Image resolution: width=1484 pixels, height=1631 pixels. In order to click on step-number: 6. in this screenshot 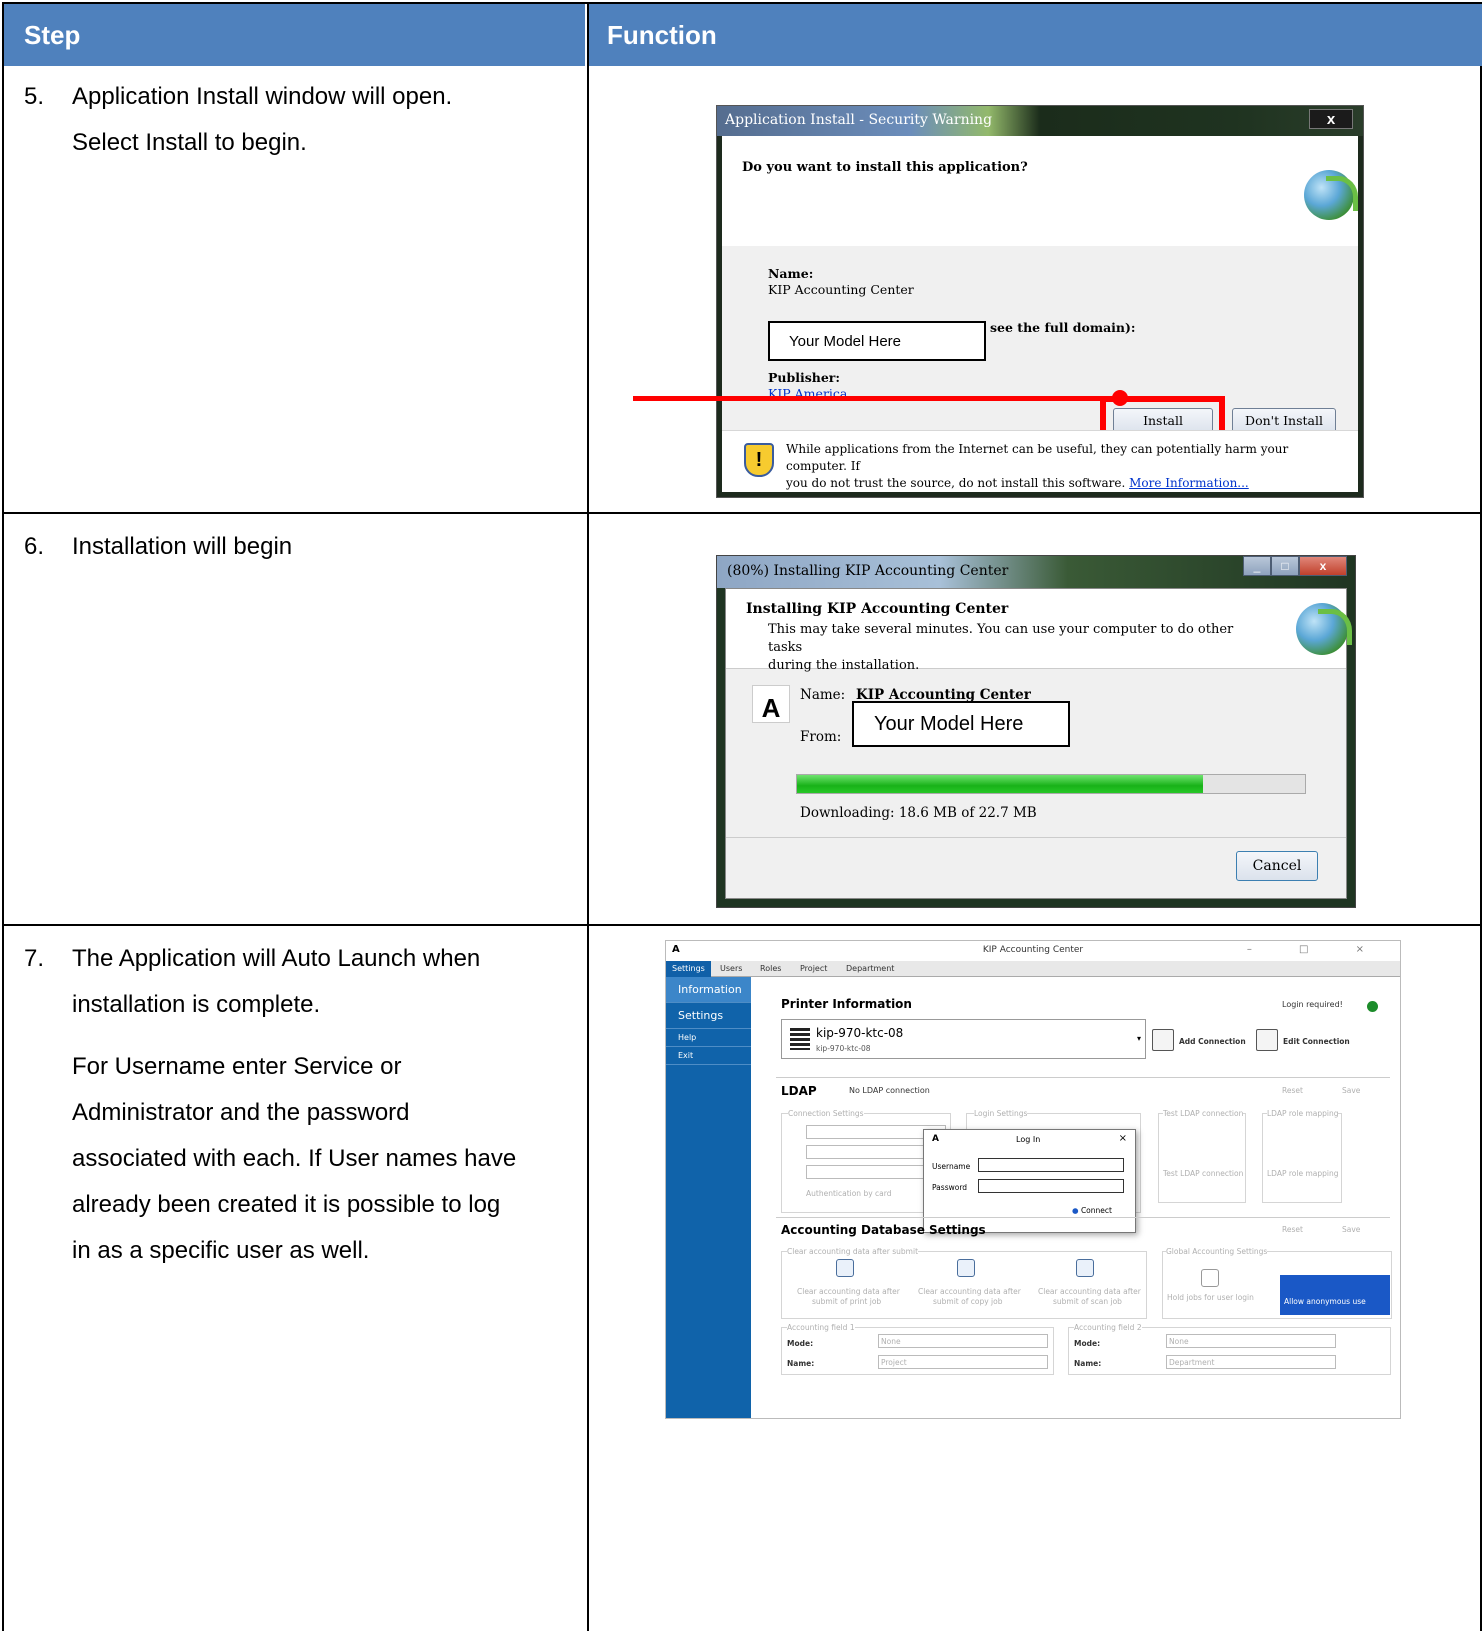, I will do `click(34, 546)`.